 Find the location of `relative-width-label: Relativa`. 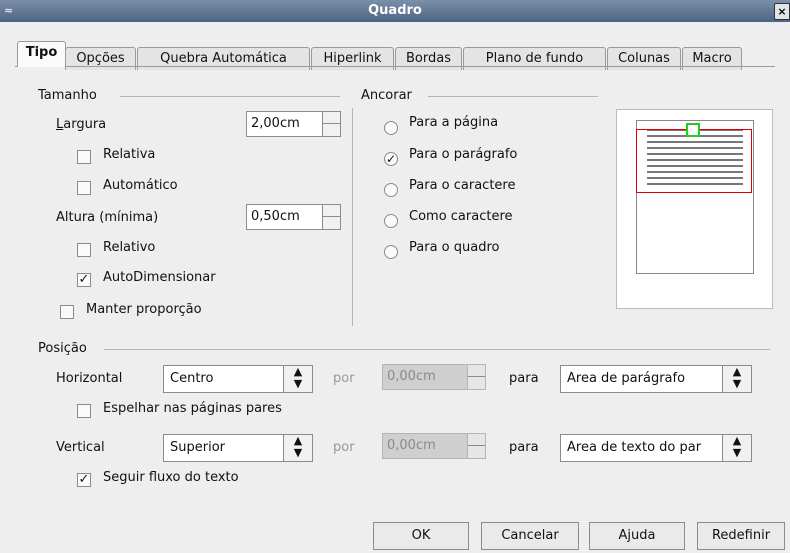

relative-width-label: Relativa is located at coordinates (129, 154).